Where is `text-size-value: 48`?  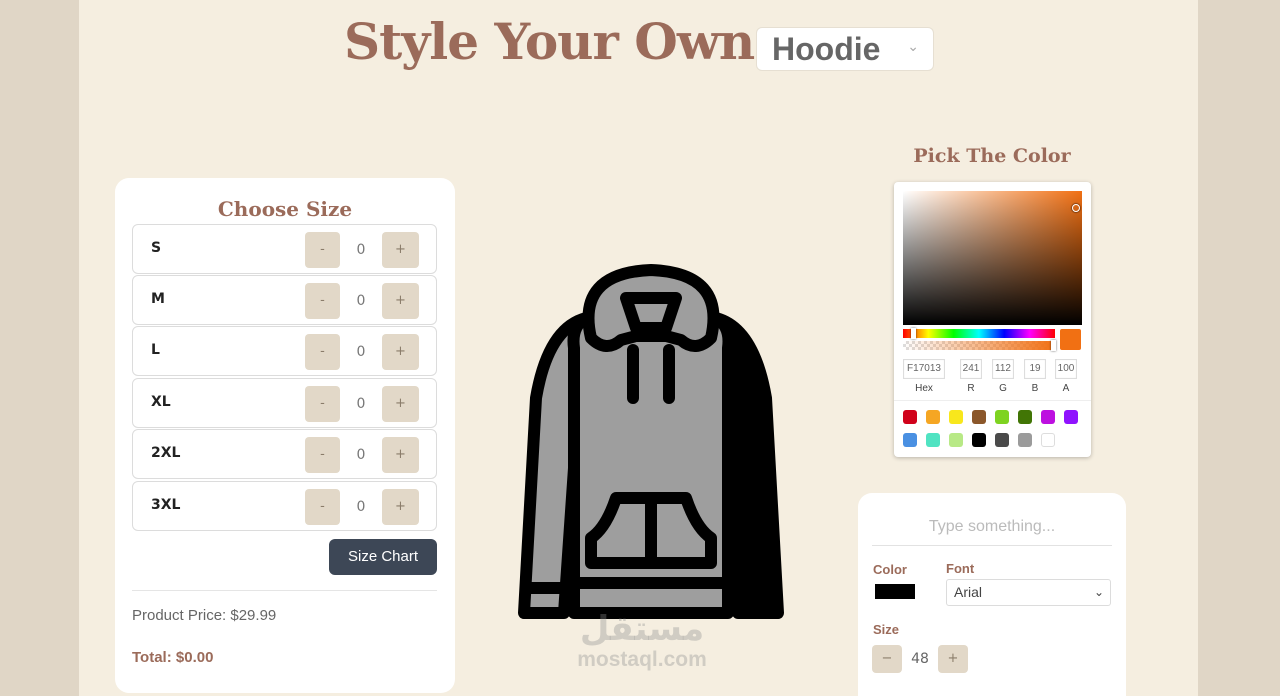 text-size-value: 48 is located at coordinates (920, 659).